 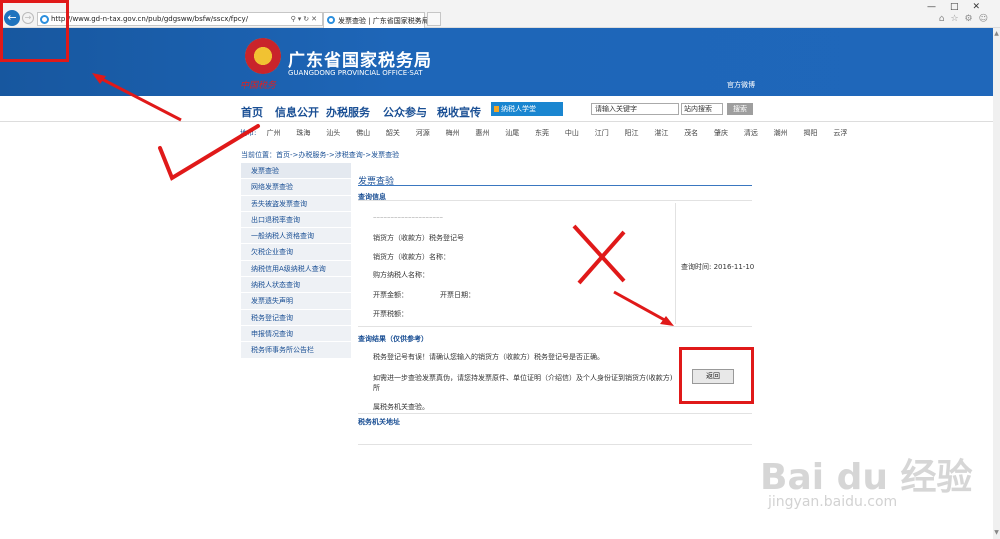 I want to click on city-link: 清远, so click(x=751, y=133).